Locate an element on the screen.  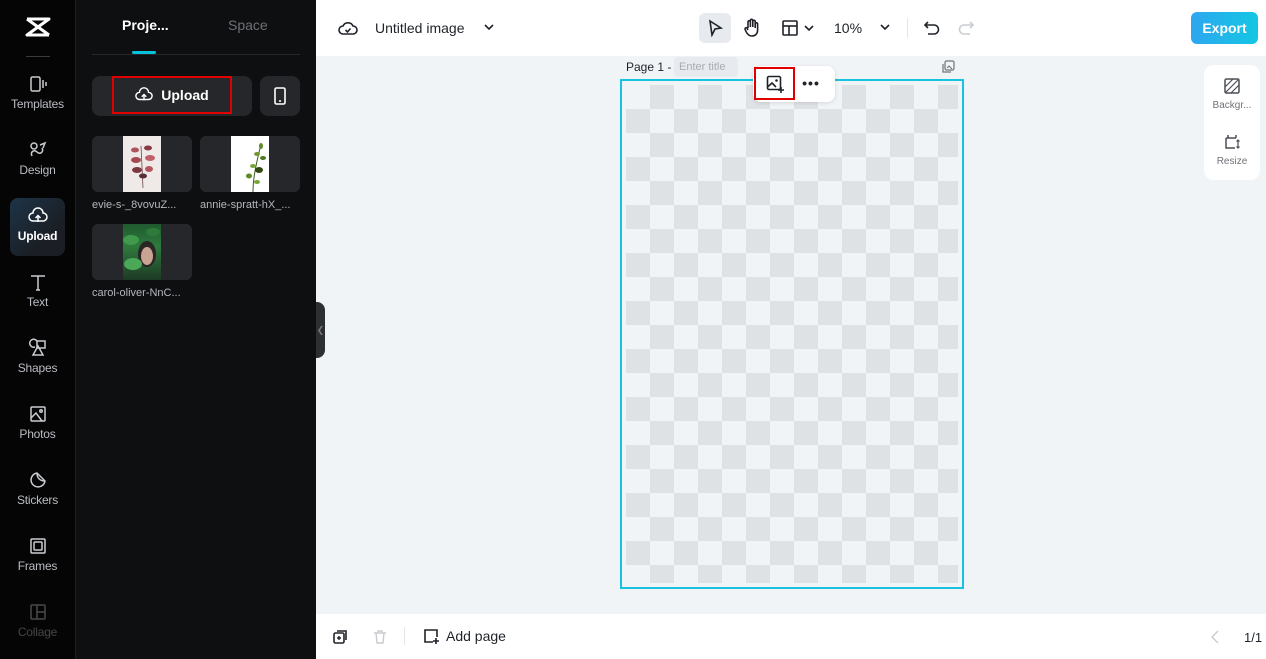
layout-icon is located at coordinates (790, 28).